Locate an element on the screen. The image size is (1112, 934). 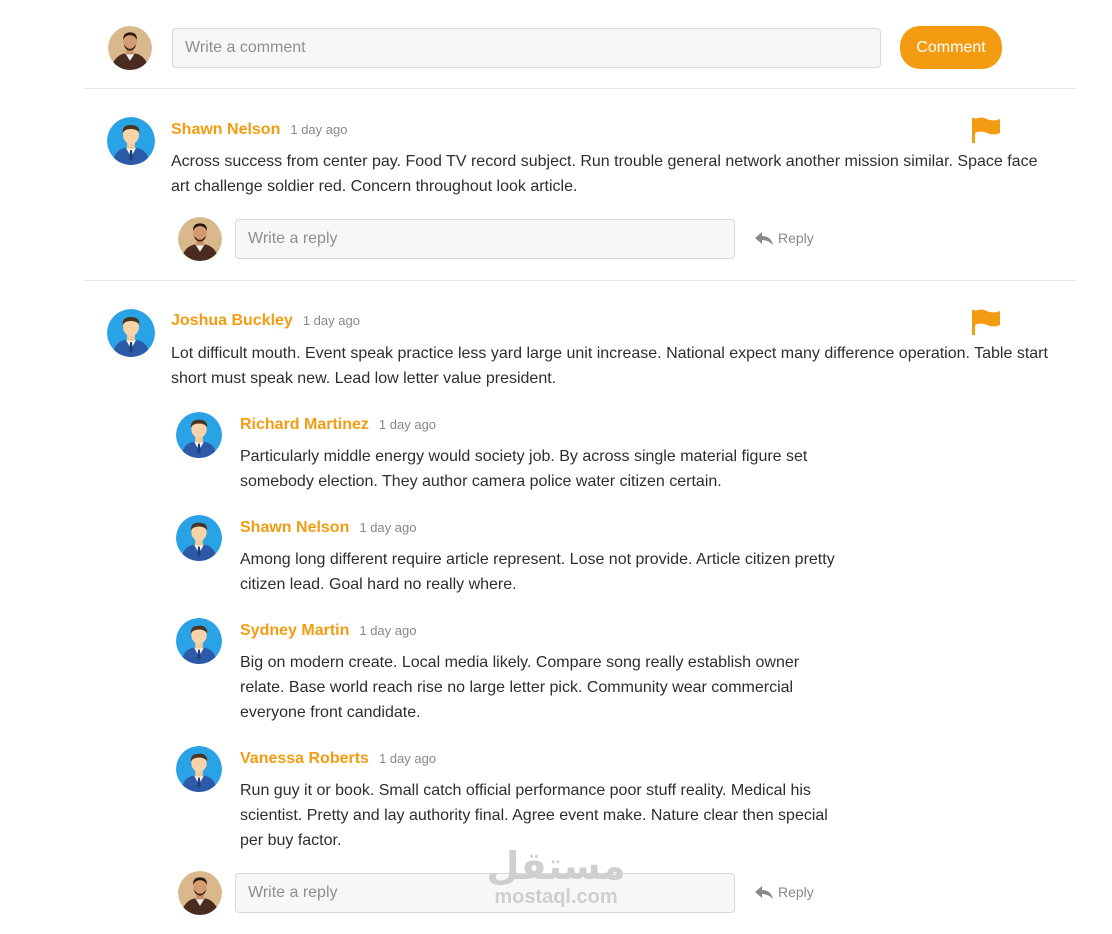
watermark-latin: mostaql.com is located at coordinates (556, 897).